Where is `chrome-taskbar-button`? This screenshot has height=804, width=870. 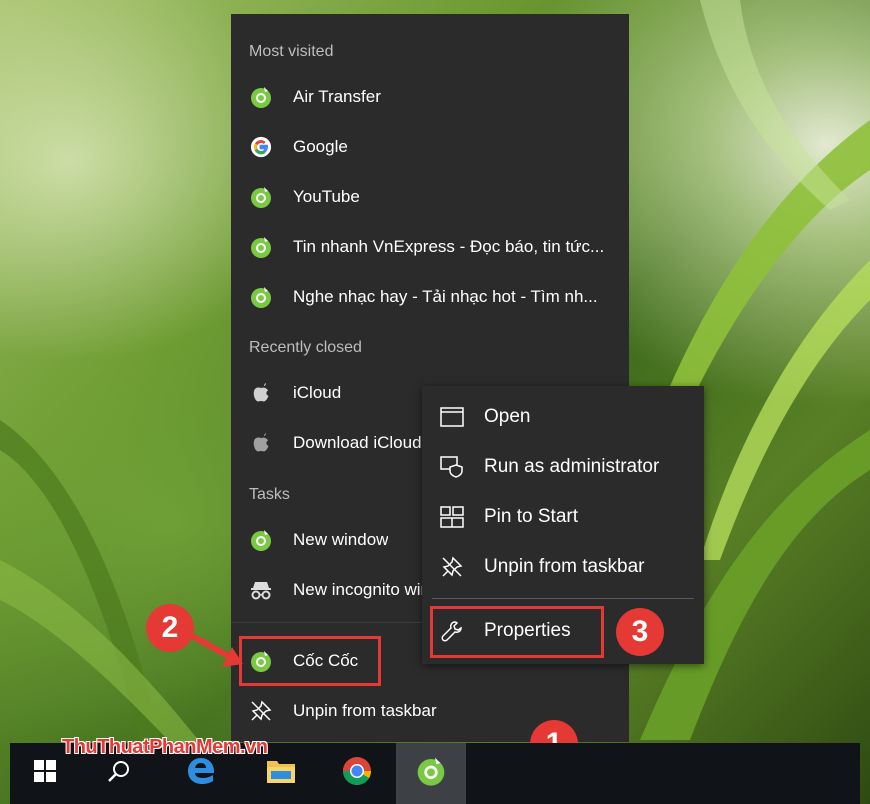
chrome-taskbar-button is located at coordinates (357, 773).